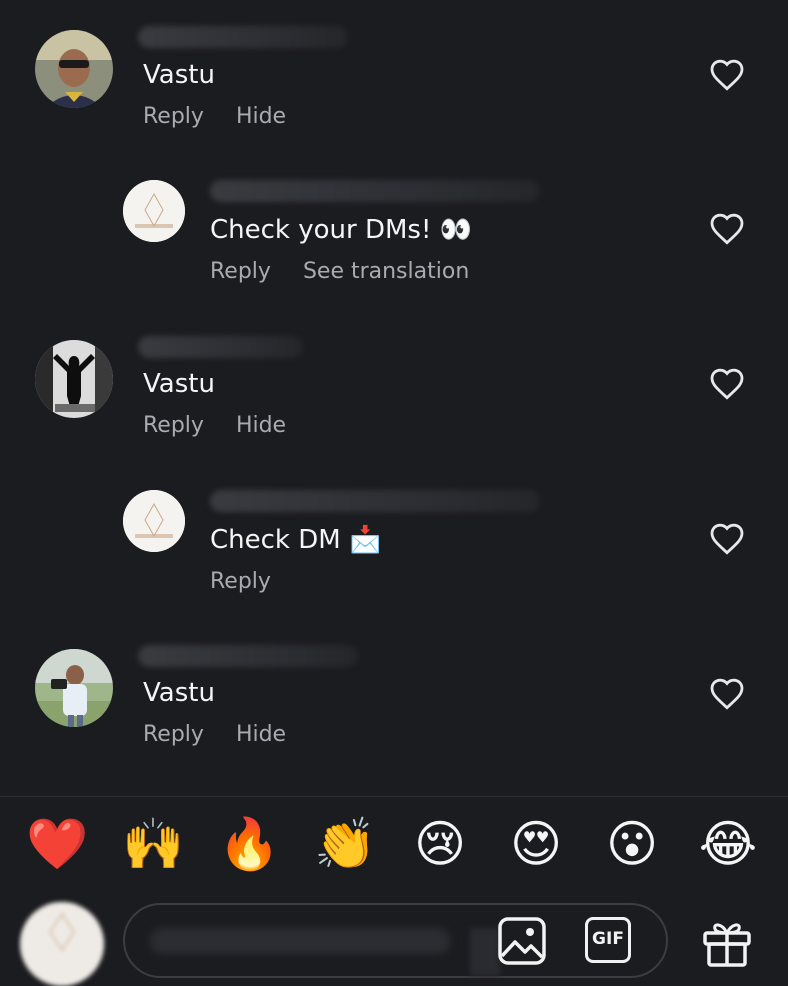 Image resolution: width=788 pixels, height=986 pixels. What do you see at coordinates (394, 796) in the screenshot?
I see `divider` at bounding box center [394, 796].